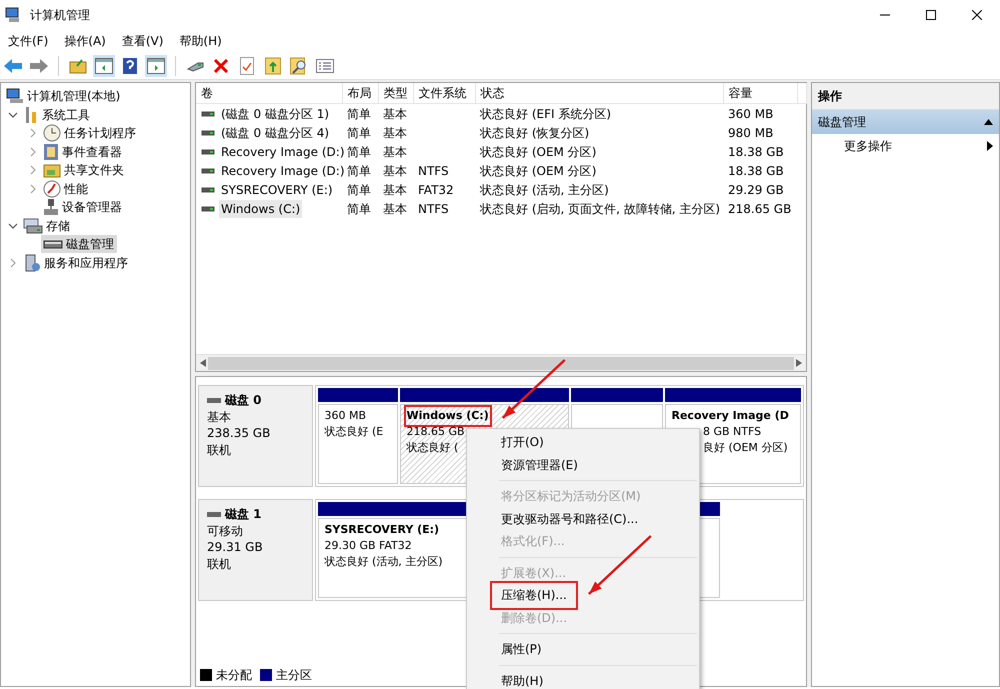  What do you see at coordinates (294, 675) in the screenshot?
I see `legend-label: 主分区` at bounding box center [294, 675].